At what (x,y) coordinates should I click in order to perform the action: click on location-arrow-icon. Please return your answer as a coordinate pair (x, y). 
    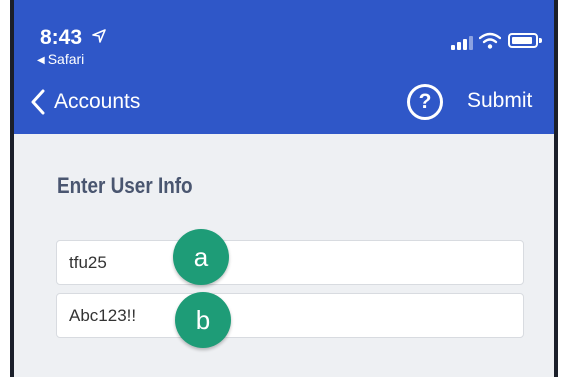
    Looking at the image, I should click on (99, 36).